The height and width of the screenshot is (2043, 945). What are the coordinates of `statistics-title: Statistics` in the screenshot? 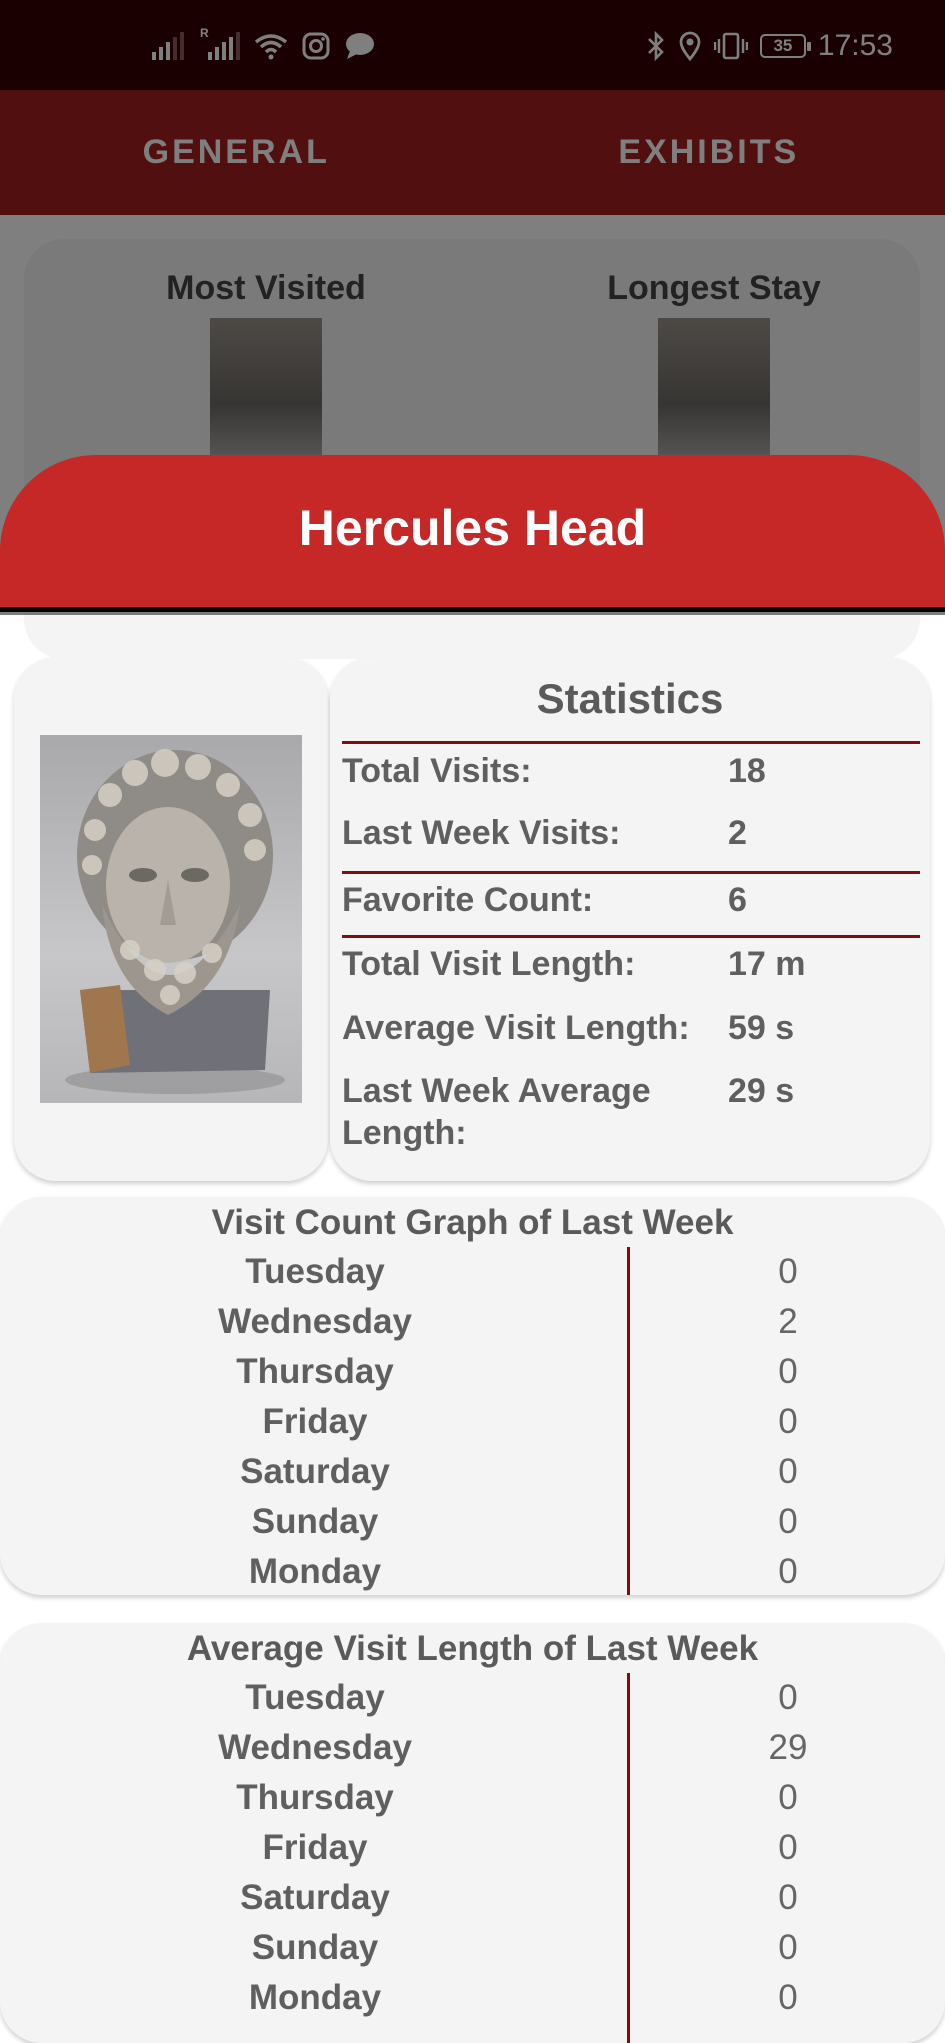 It's located at (630, 699).